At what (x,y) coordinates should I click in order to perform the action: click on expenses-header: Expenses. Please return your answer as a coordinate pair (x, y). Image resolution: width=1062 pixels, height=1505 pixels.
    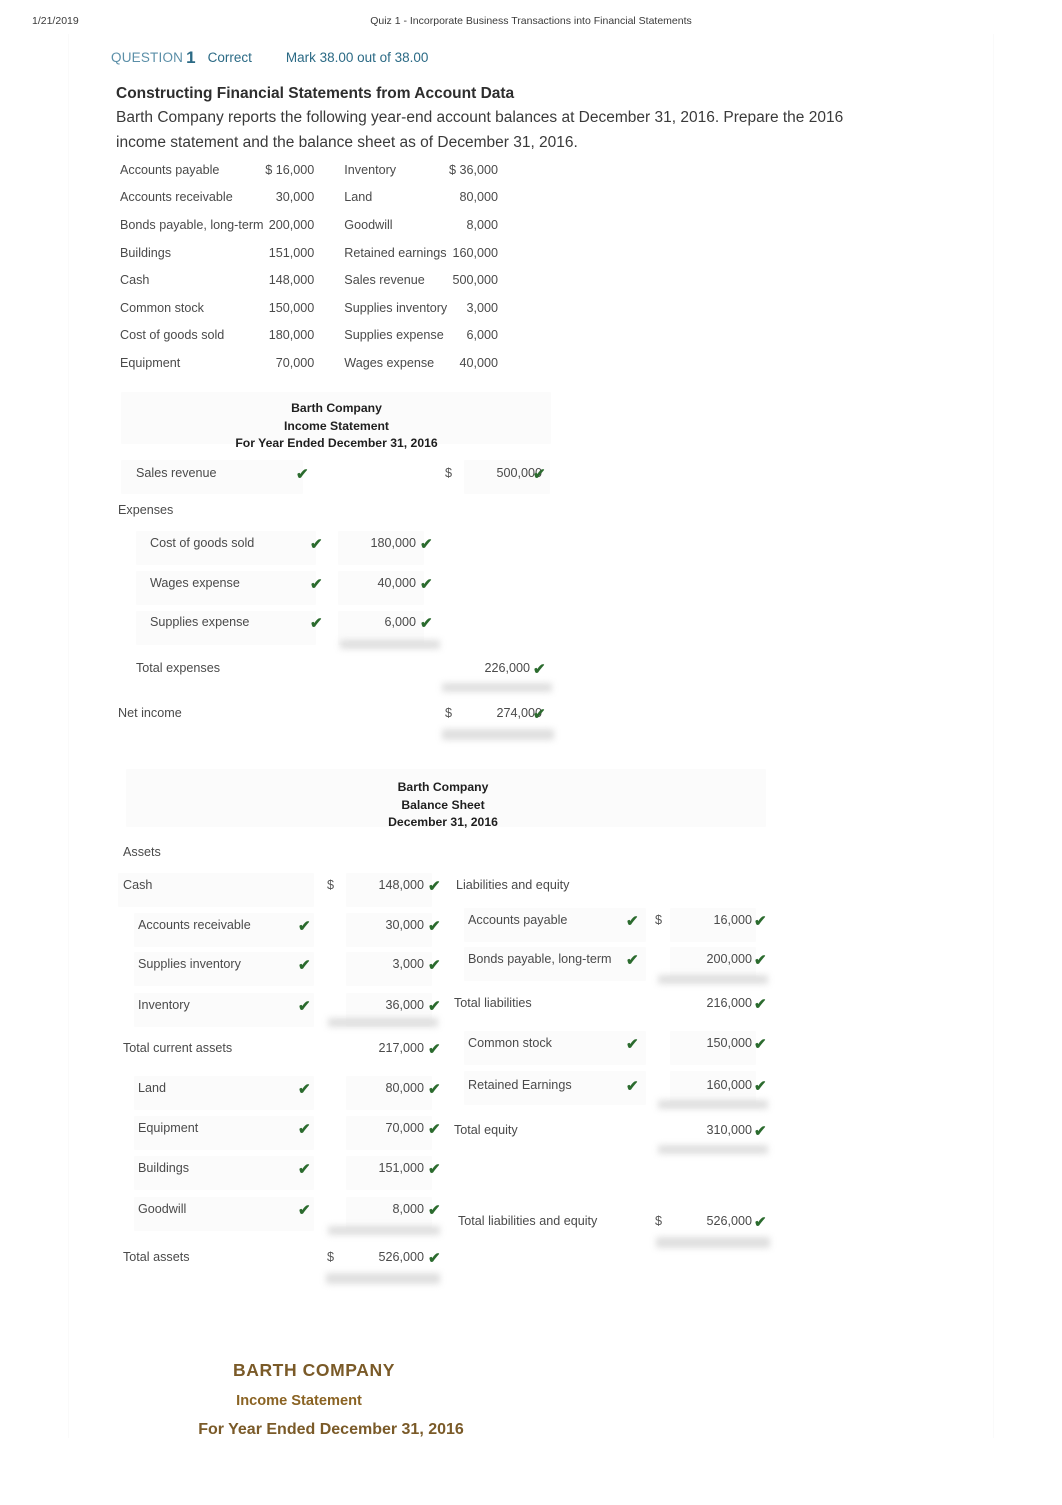
    Looking at the image, I should click on (146, 510).